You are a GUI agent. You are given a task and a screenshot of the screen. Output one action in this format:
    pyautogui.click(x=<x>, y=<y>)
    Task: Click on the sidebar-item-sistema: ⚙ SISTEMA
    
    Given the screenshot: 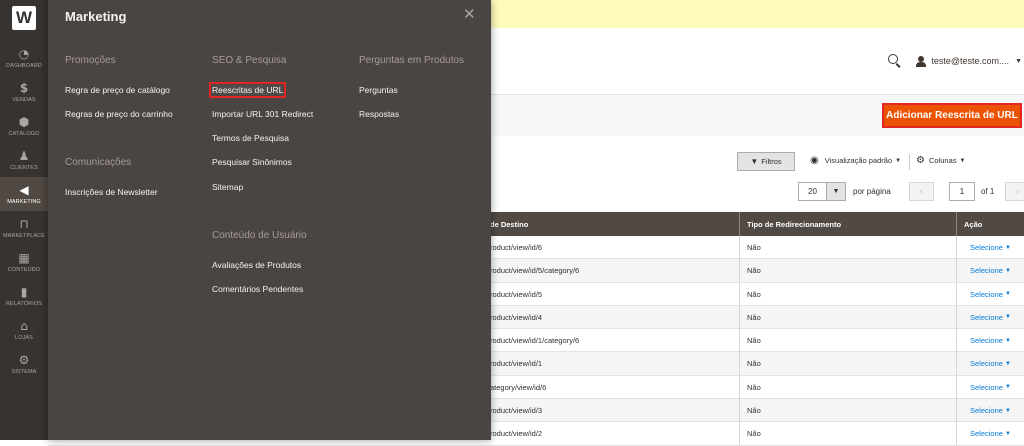 What is the action you would take?
    pyautogui.click(x=24, y=364)
    